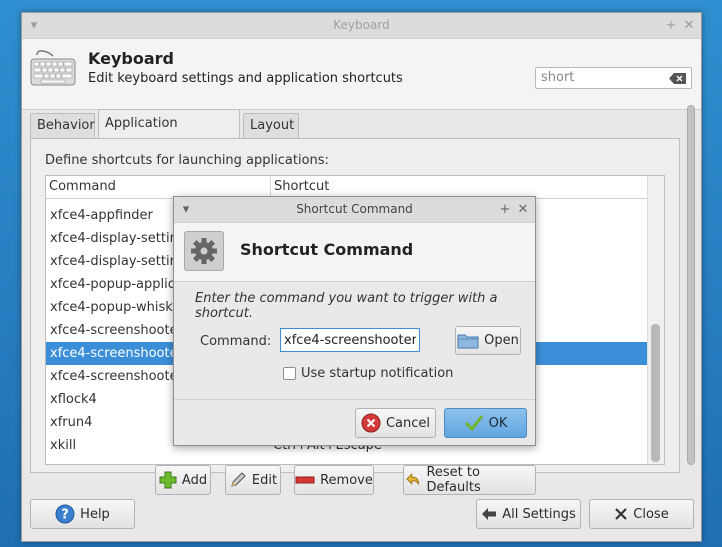  I want to click on all-settings-label: All Settings, so click(539, 514).